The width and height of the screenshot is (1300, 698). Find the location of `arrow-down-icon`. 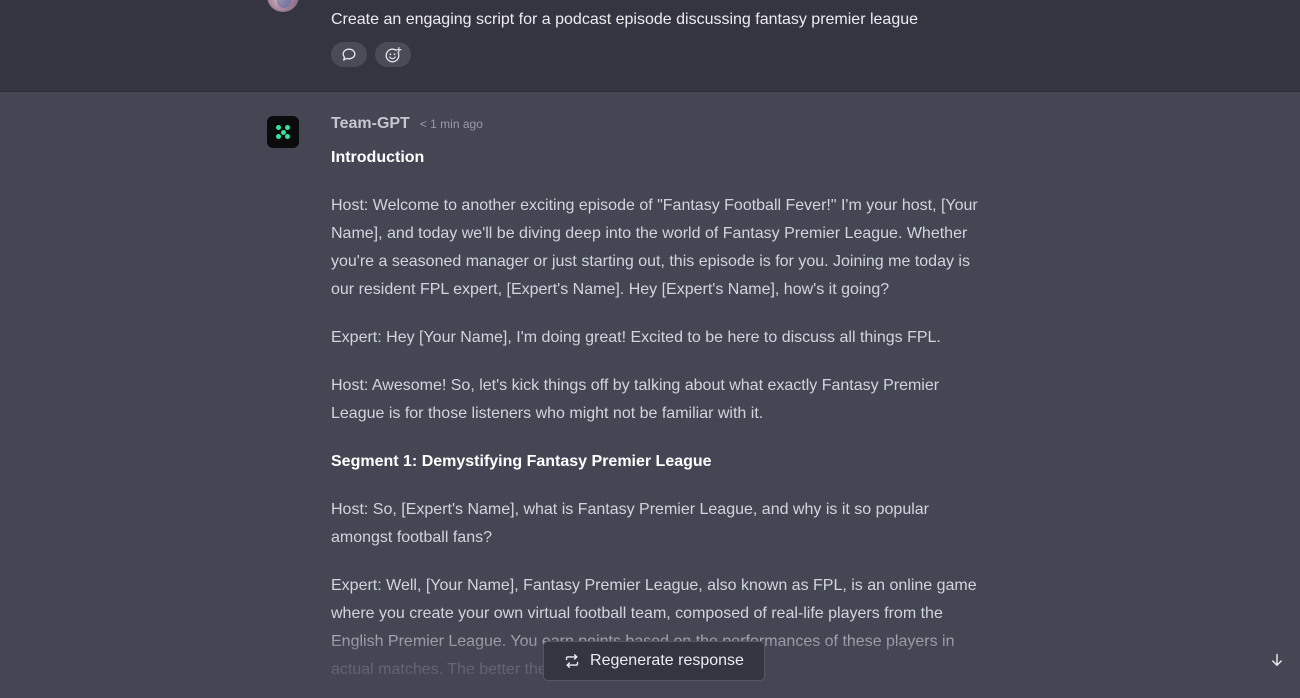

arrow-down-icon is located at coordinates (1277, 659).